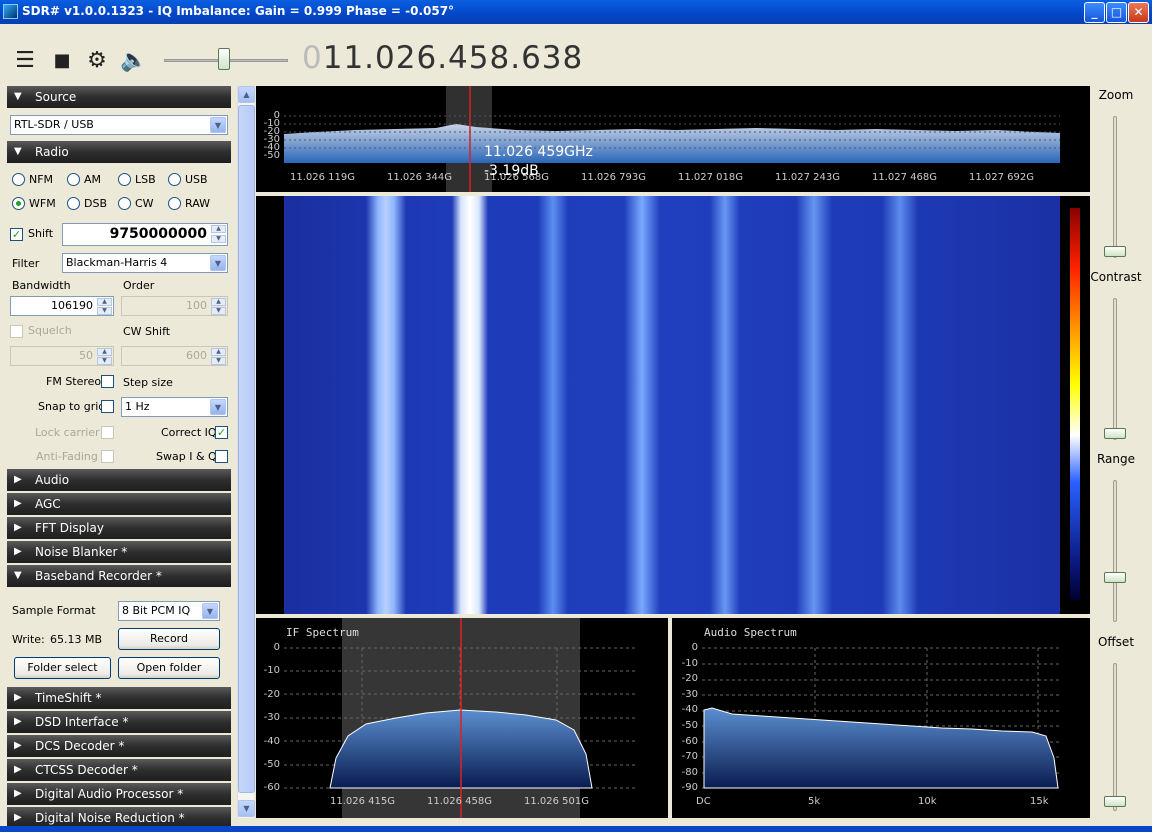 The image size is (1152, 832). What do you see at coordinates (41, 233) in the screenshot?
I see `shift-label: Shift` at bounding box center [41, 233].